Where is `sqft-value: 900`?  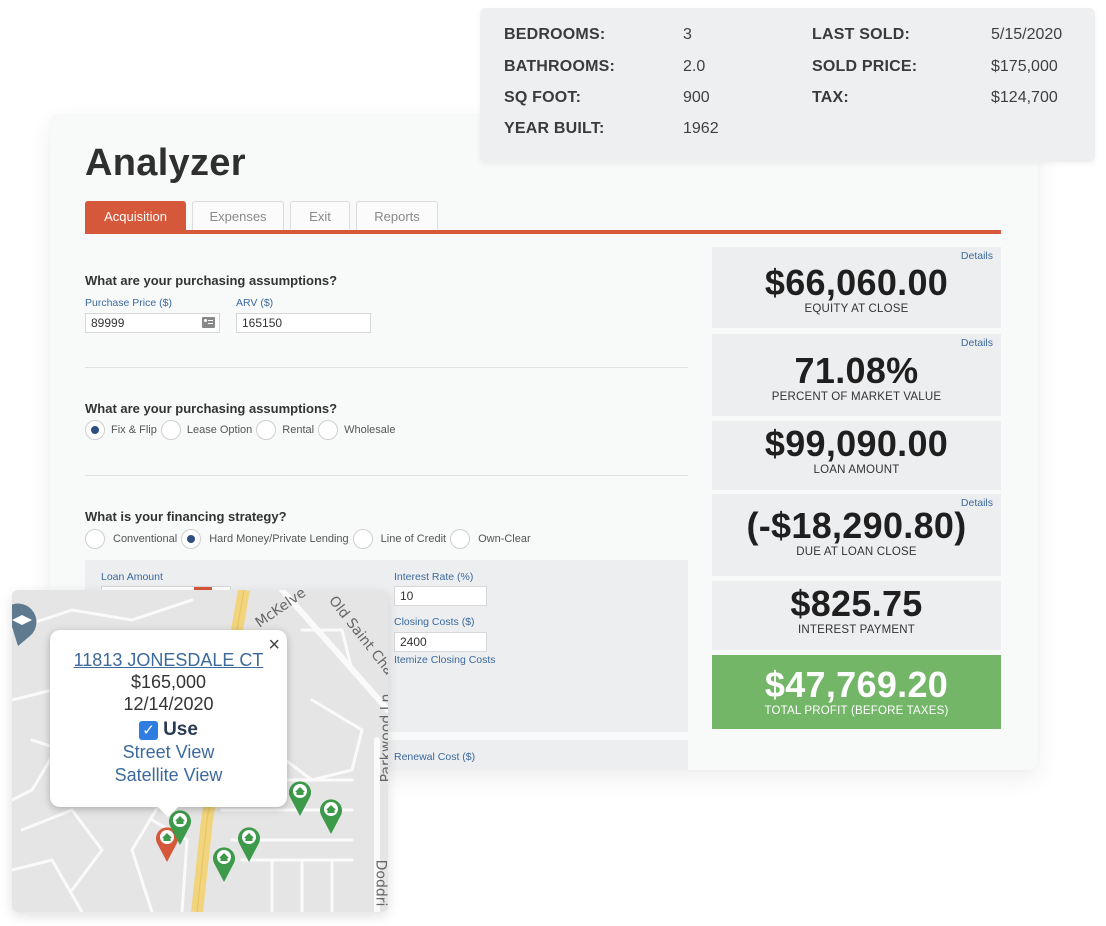
sqft-value: 900 is located at coordinates (696, 97).